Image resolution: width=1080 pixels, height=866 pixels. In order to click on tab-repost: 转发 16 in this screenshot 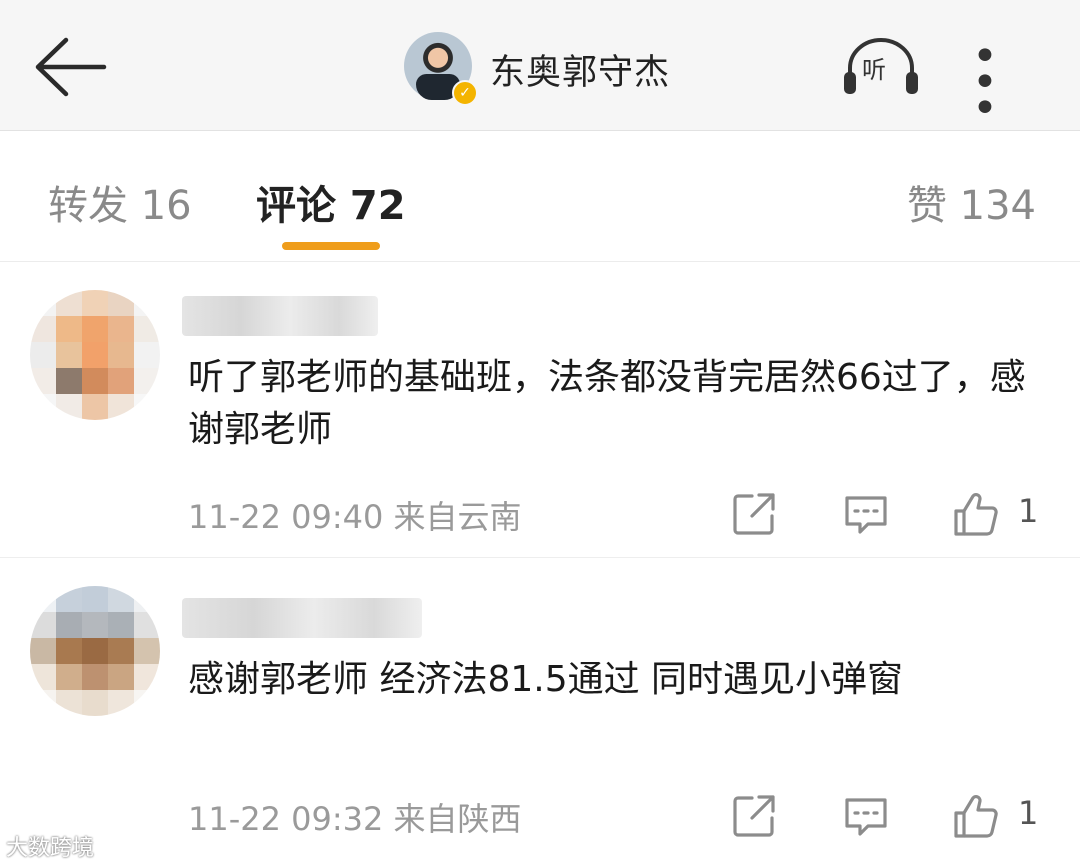, I will do `click(120, 202)`.